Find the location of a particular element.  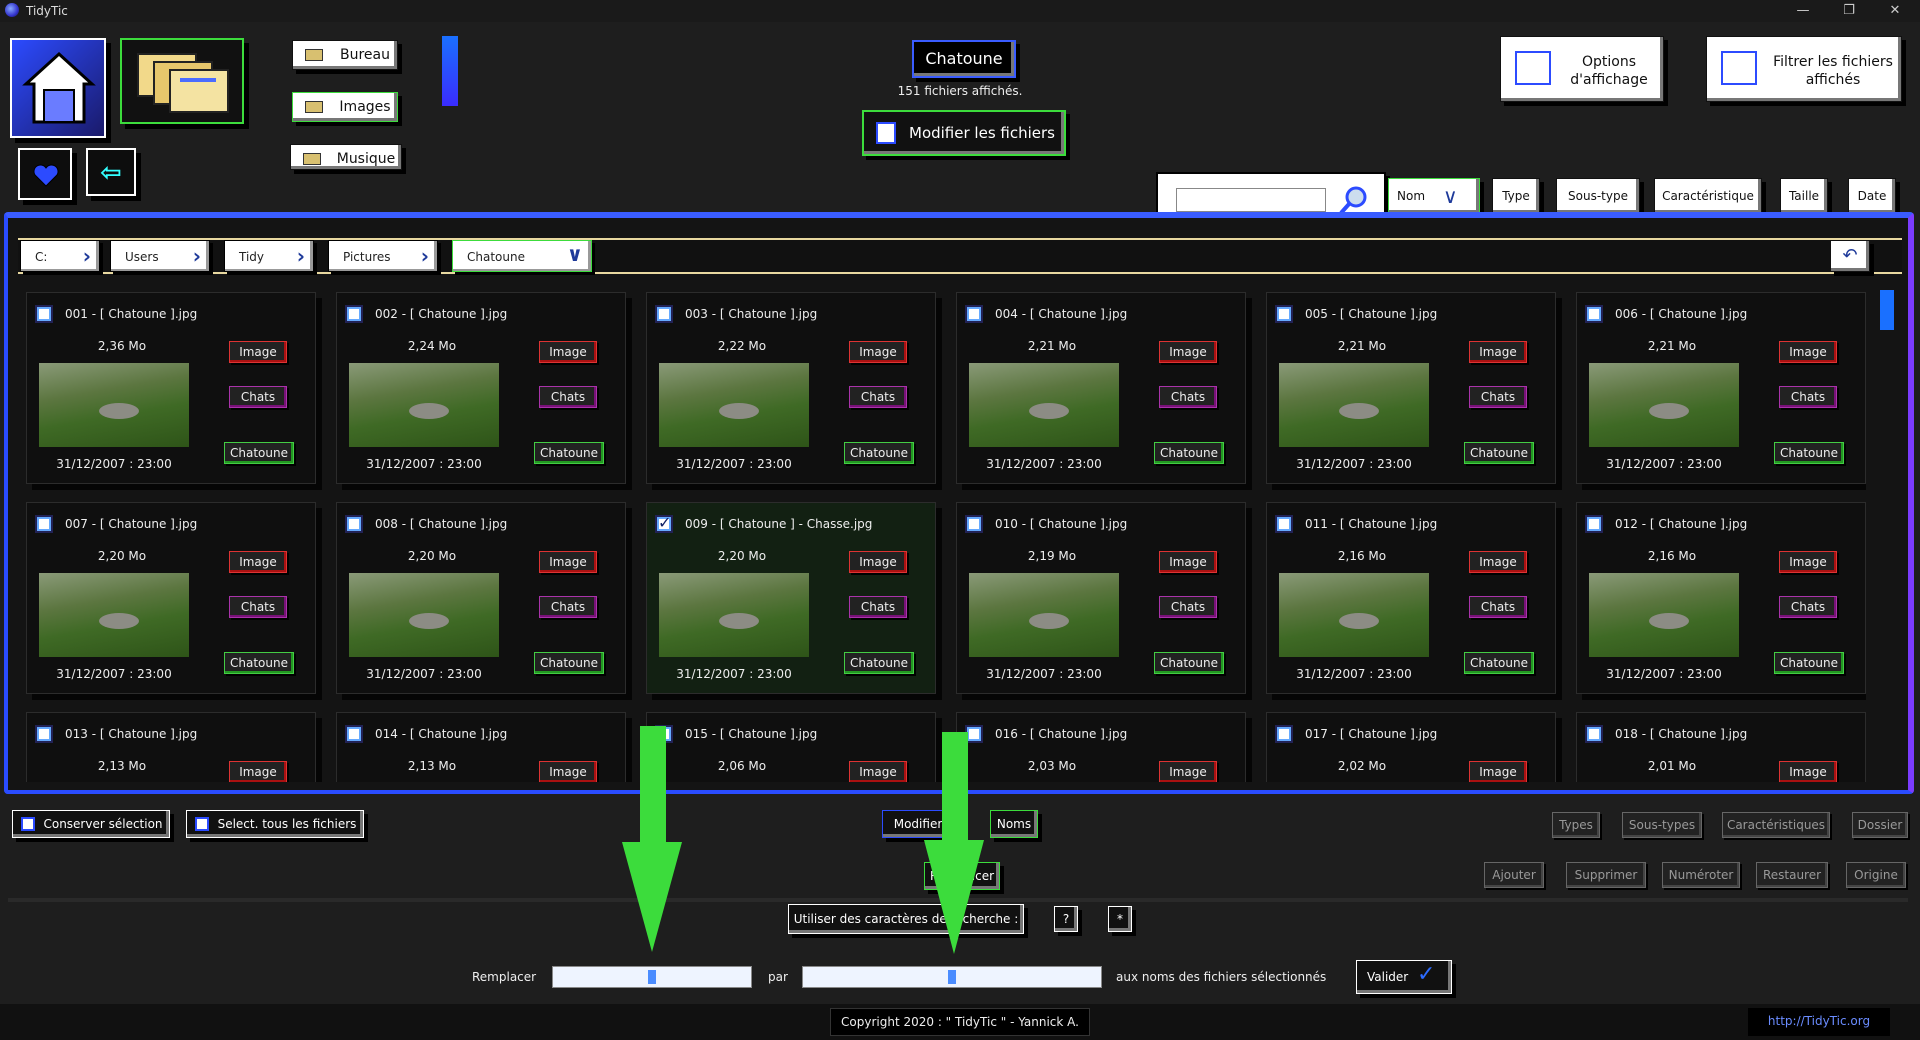

wildcards-button: Utiliser des caractères de recherche : is located at coordinates (906, 919).